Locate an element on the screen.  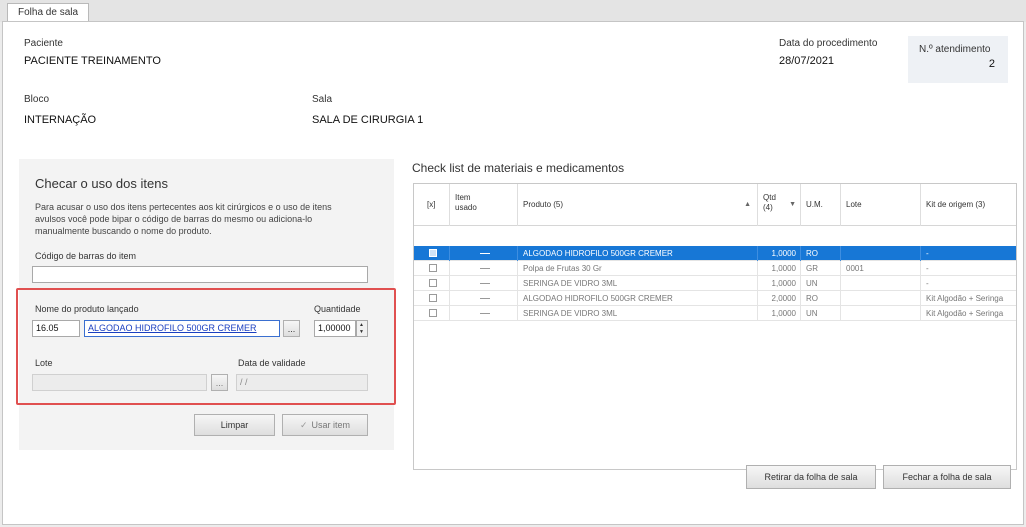
grid-title: Check list de materiais e medicamentos is located at coordinates (518, 168).